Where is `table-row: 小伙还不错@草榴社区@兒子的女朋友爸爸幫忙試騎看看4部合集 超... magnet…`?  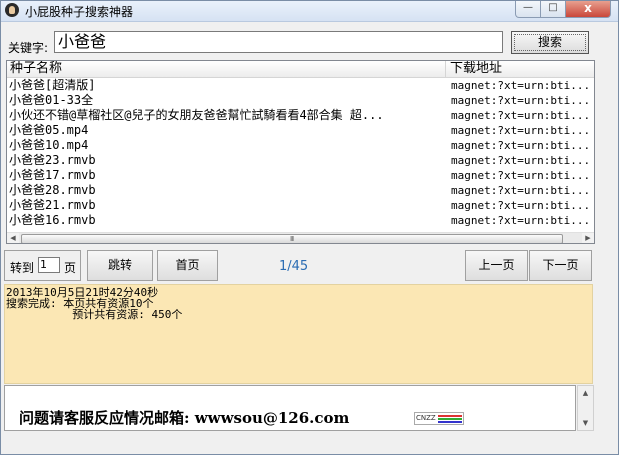 table-row: 小伙还不错@草榴社区@兒子的女朋友爸爸幫忙試騎看看4部合集 超... magnet… is located at coordinates (300, 115).